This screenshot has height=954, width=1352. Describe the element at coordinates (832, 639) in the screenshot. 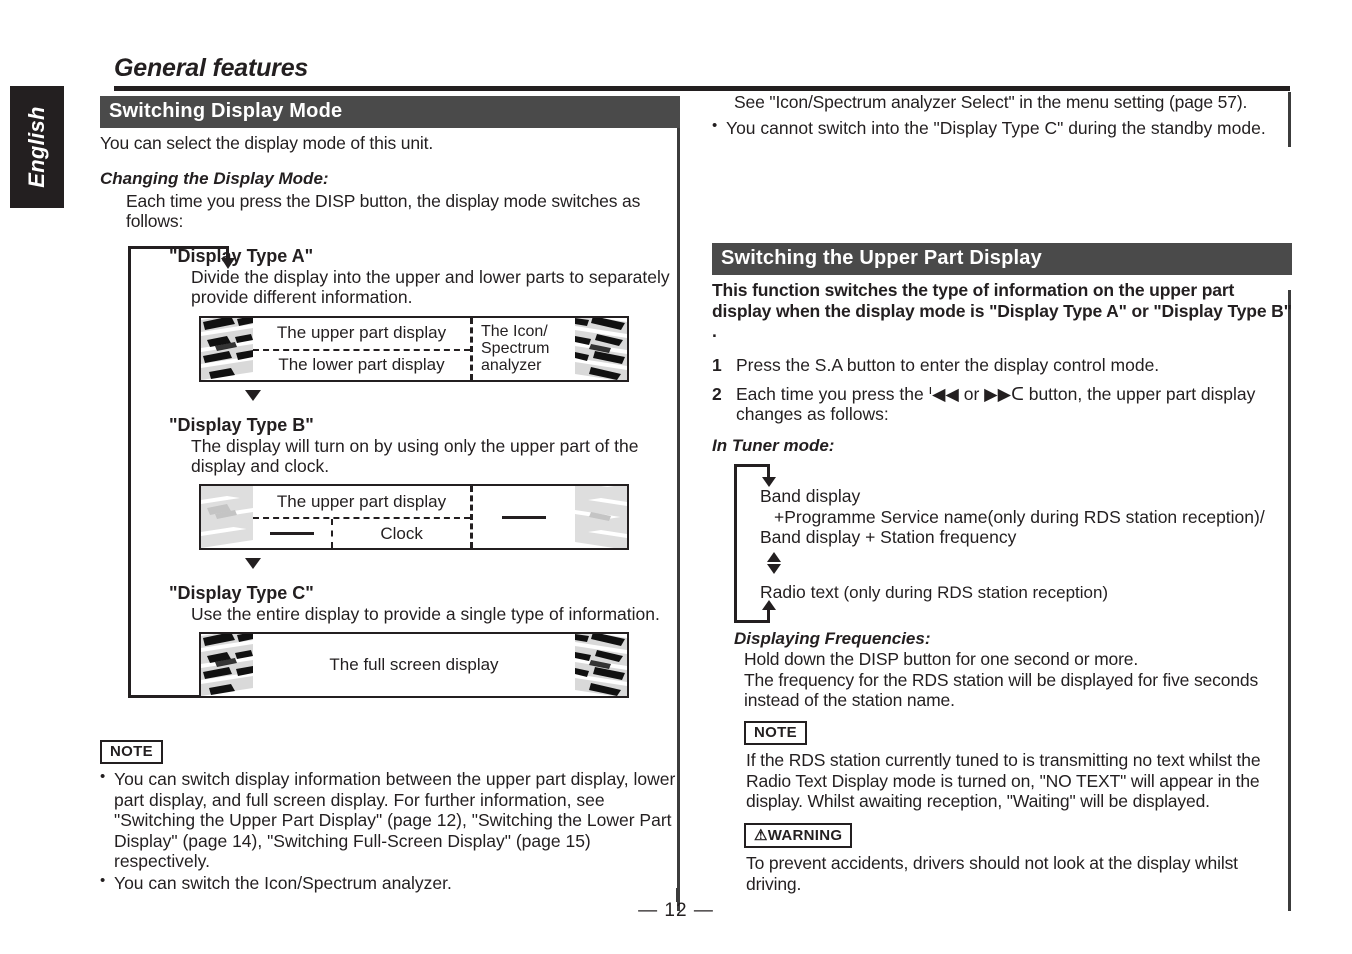

I see `subhead-displaying-frequencies: Displaying Frequencies:` at that location.